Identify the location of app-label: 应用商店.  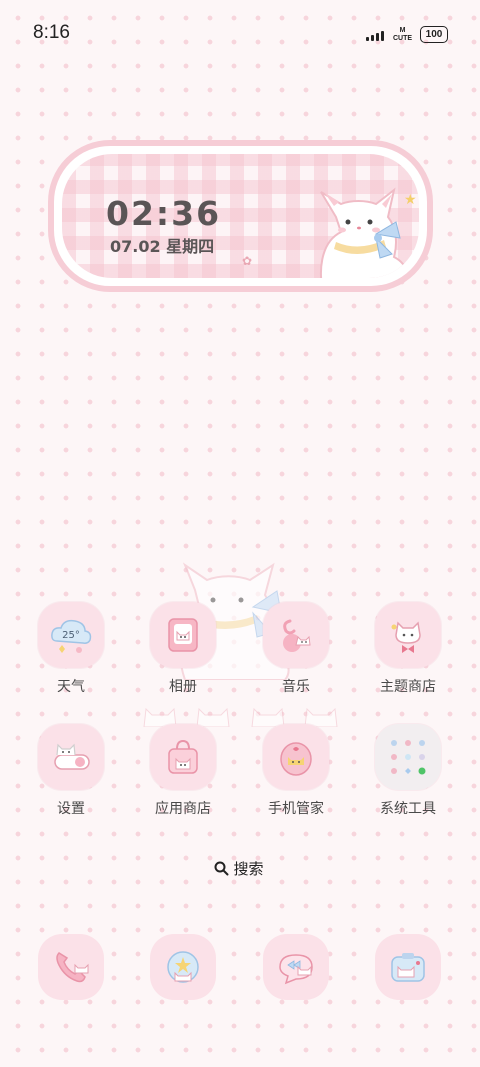
(183, 809).